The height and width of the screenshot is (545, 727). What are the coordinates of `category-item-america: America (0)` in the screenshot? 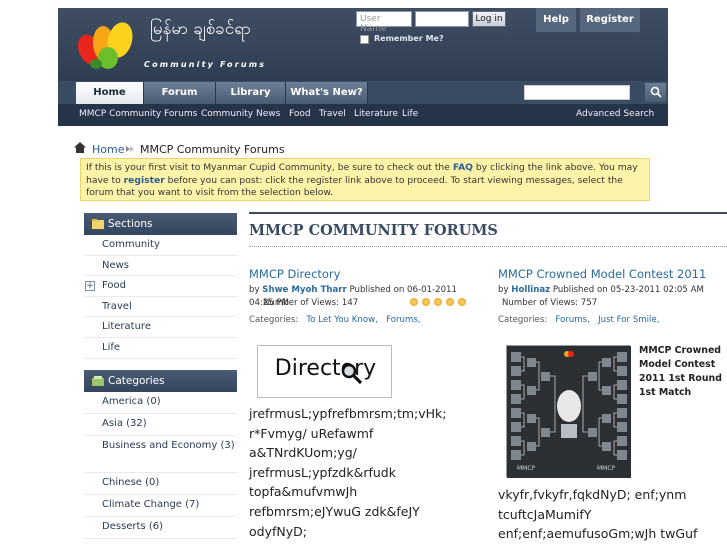 It's located at (160, 403).